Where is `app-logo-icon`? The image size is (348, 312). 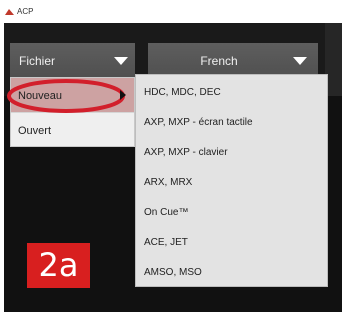 app-logo-icon is located at coordinates (9, 12).